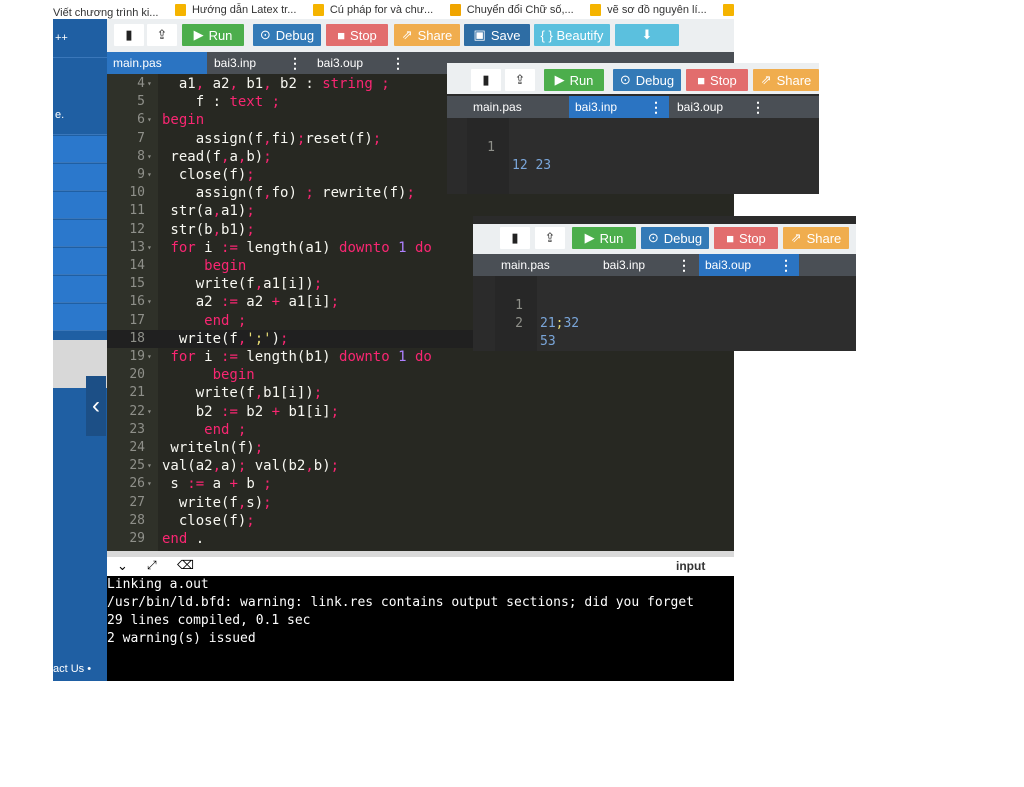  What do you see at coordinates (122, 566) in the screenshot?
I see `collapse-icon: ⌄` at bounding box center [122, 566].